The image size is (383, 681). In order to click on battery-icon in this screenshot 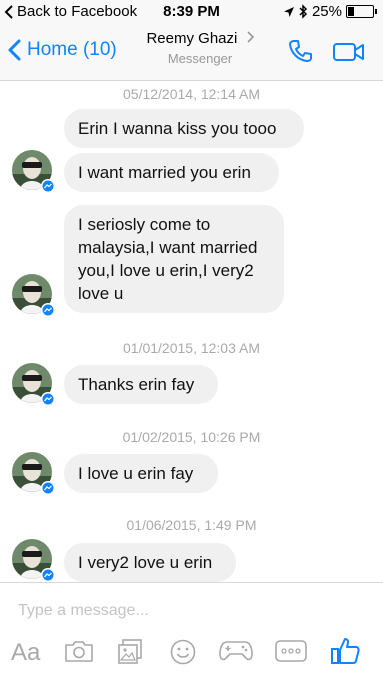, I will do `click(360, 11)`.